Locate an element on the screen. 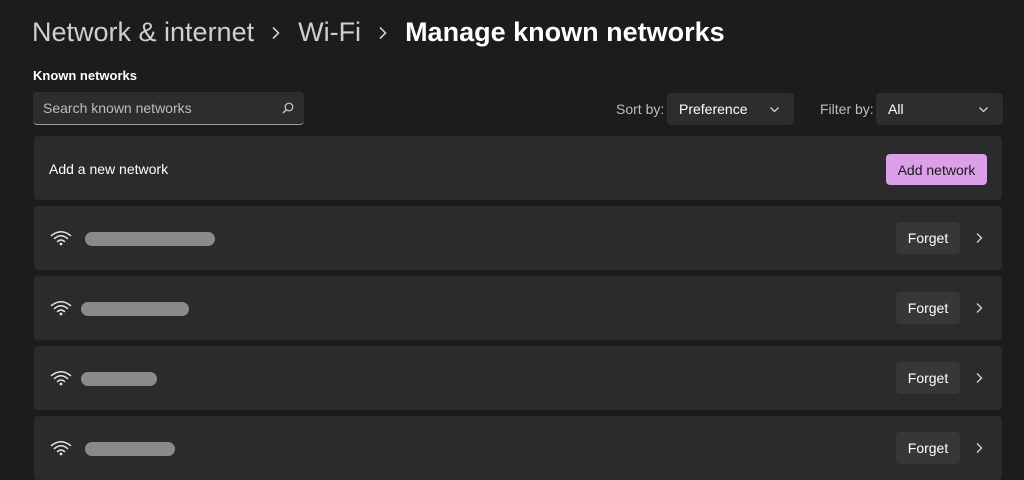 Image resolution: width=1024 pixels, height=480 pixels. search-box is located at coordinates (168, 108).